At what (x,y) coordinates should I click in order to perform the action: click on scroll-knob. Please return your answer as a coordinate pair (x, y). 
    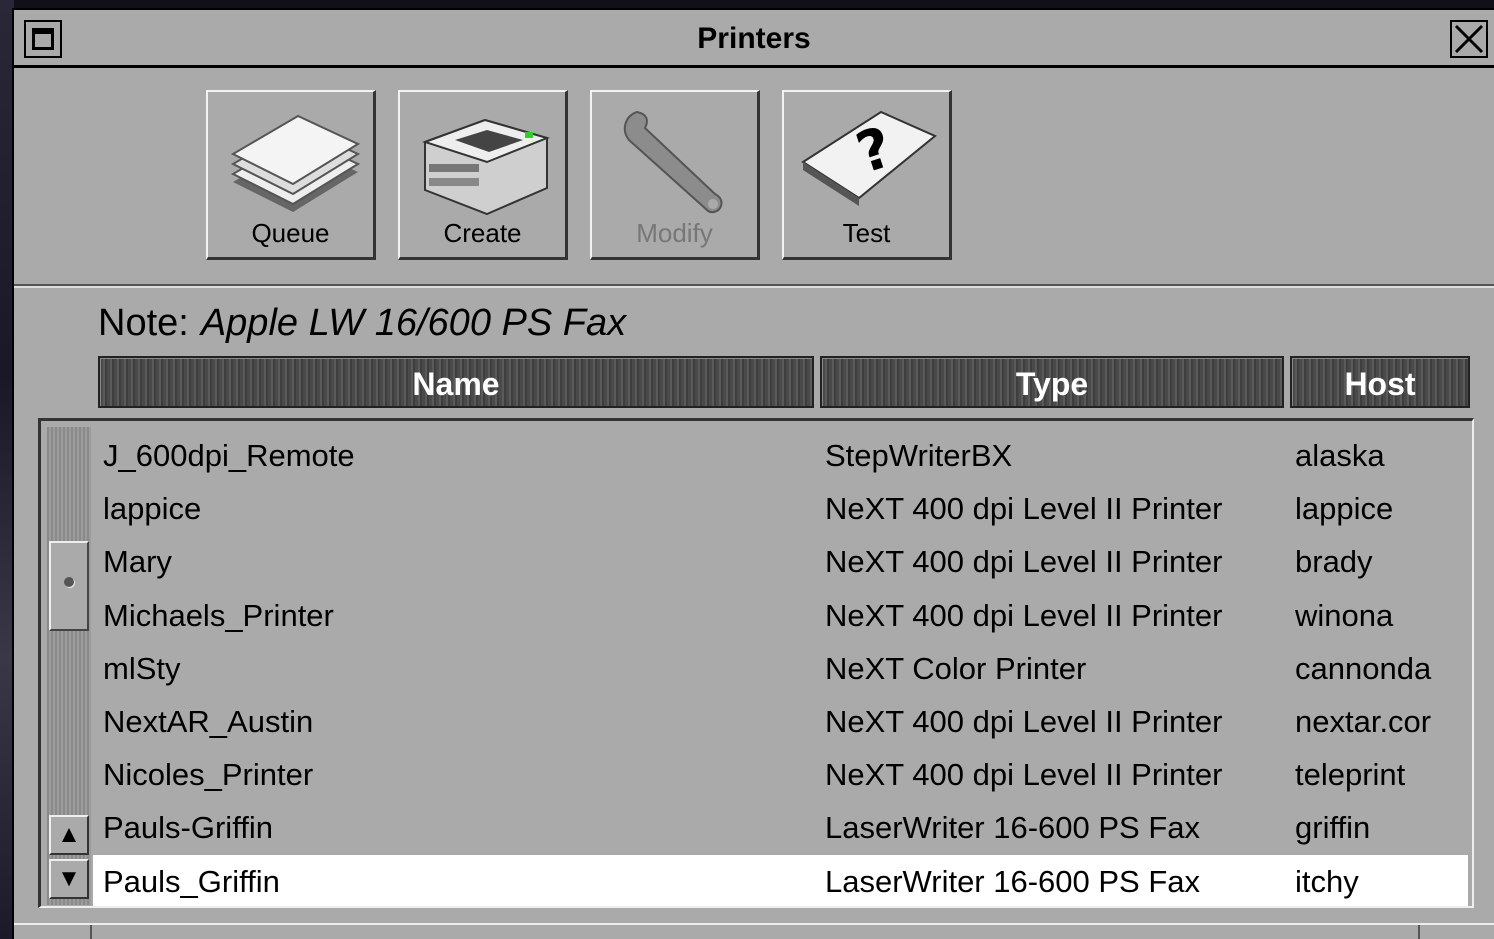
    Looking at the image, I should click on (69, 586).